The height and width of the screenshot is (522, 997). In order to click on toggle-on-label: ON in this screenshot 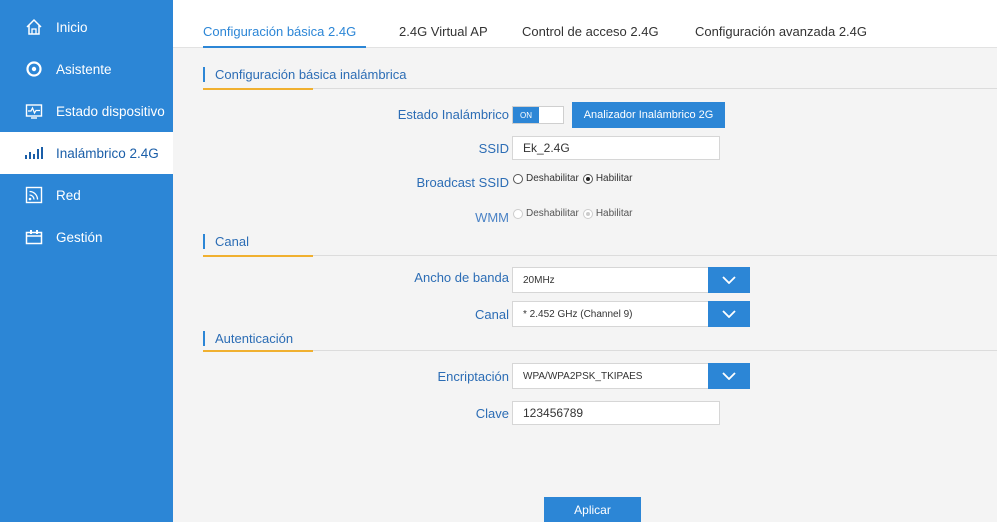, I will do `click(526, 115)`.